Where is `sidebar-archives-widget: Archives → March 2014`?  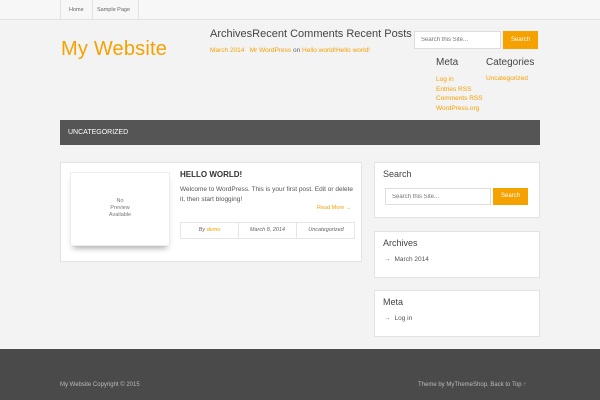 sidebar-archives-widget: Archives → March 2014 is located at coordinates (457, 254).